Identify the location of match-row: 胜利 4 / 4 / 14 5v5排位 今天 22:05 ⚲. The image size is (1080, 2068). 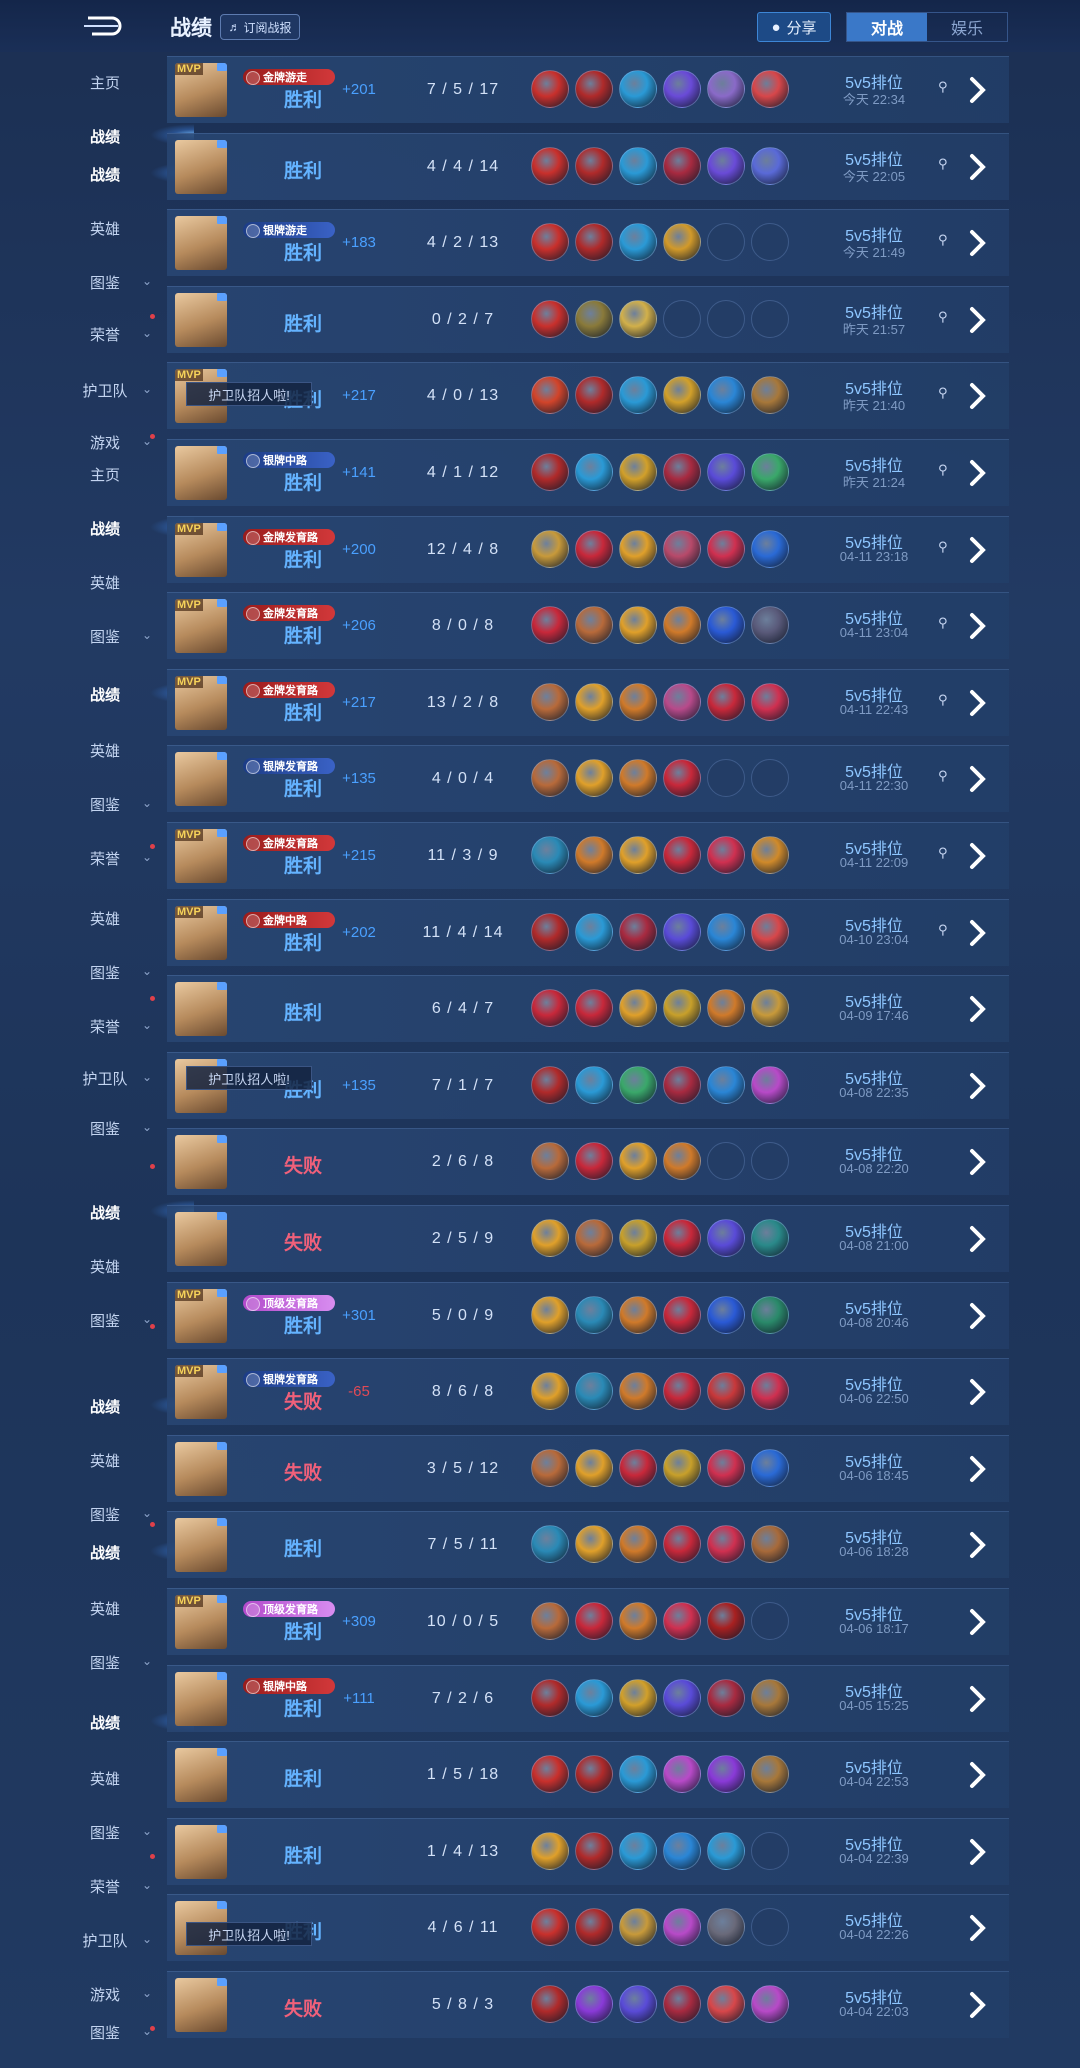
(588, 166).